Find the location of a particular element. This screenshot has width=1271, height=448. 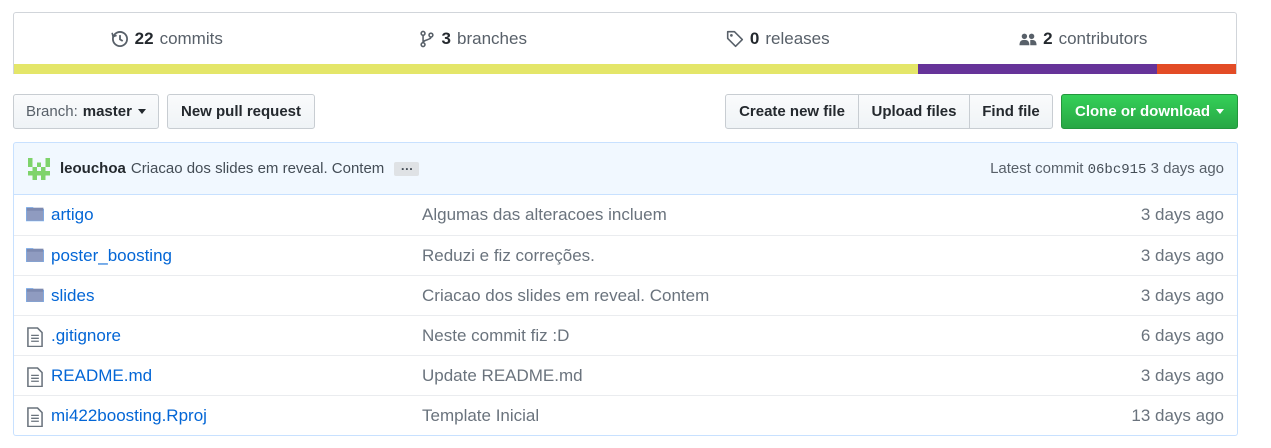

branch-name: master is located at coordinates (107, 111).